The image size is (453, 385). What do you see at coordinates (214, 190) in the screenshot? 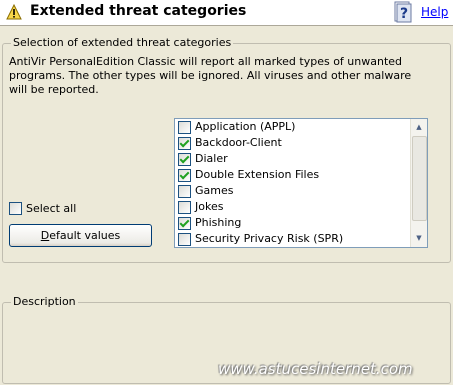
I see `list-item-label: Games` at bounding box center [214, 190].